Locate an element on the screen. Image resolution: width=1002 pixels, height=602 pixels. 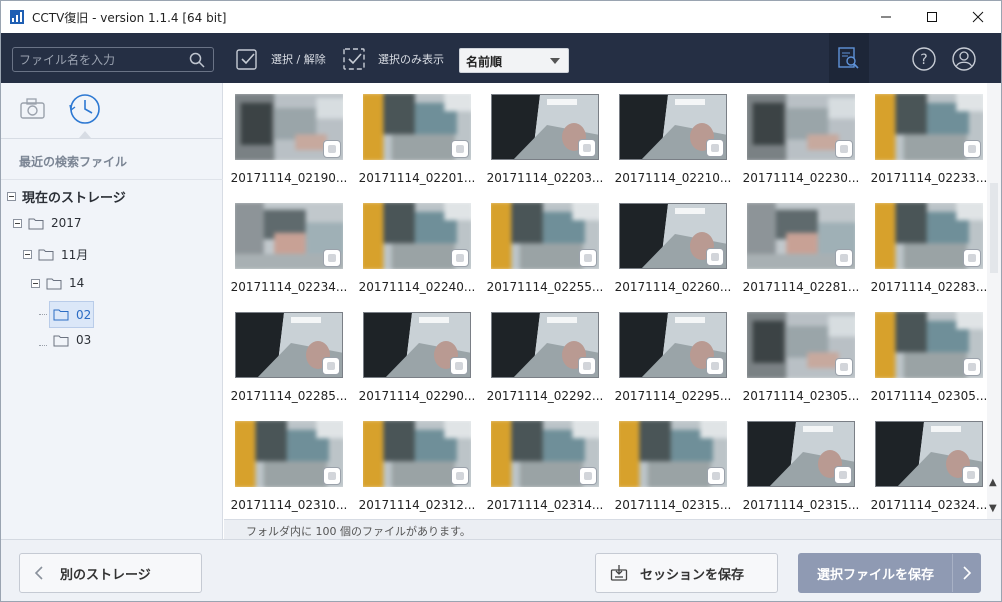
save-session-button: セッションを保存 is located at coordinates (686, 573).